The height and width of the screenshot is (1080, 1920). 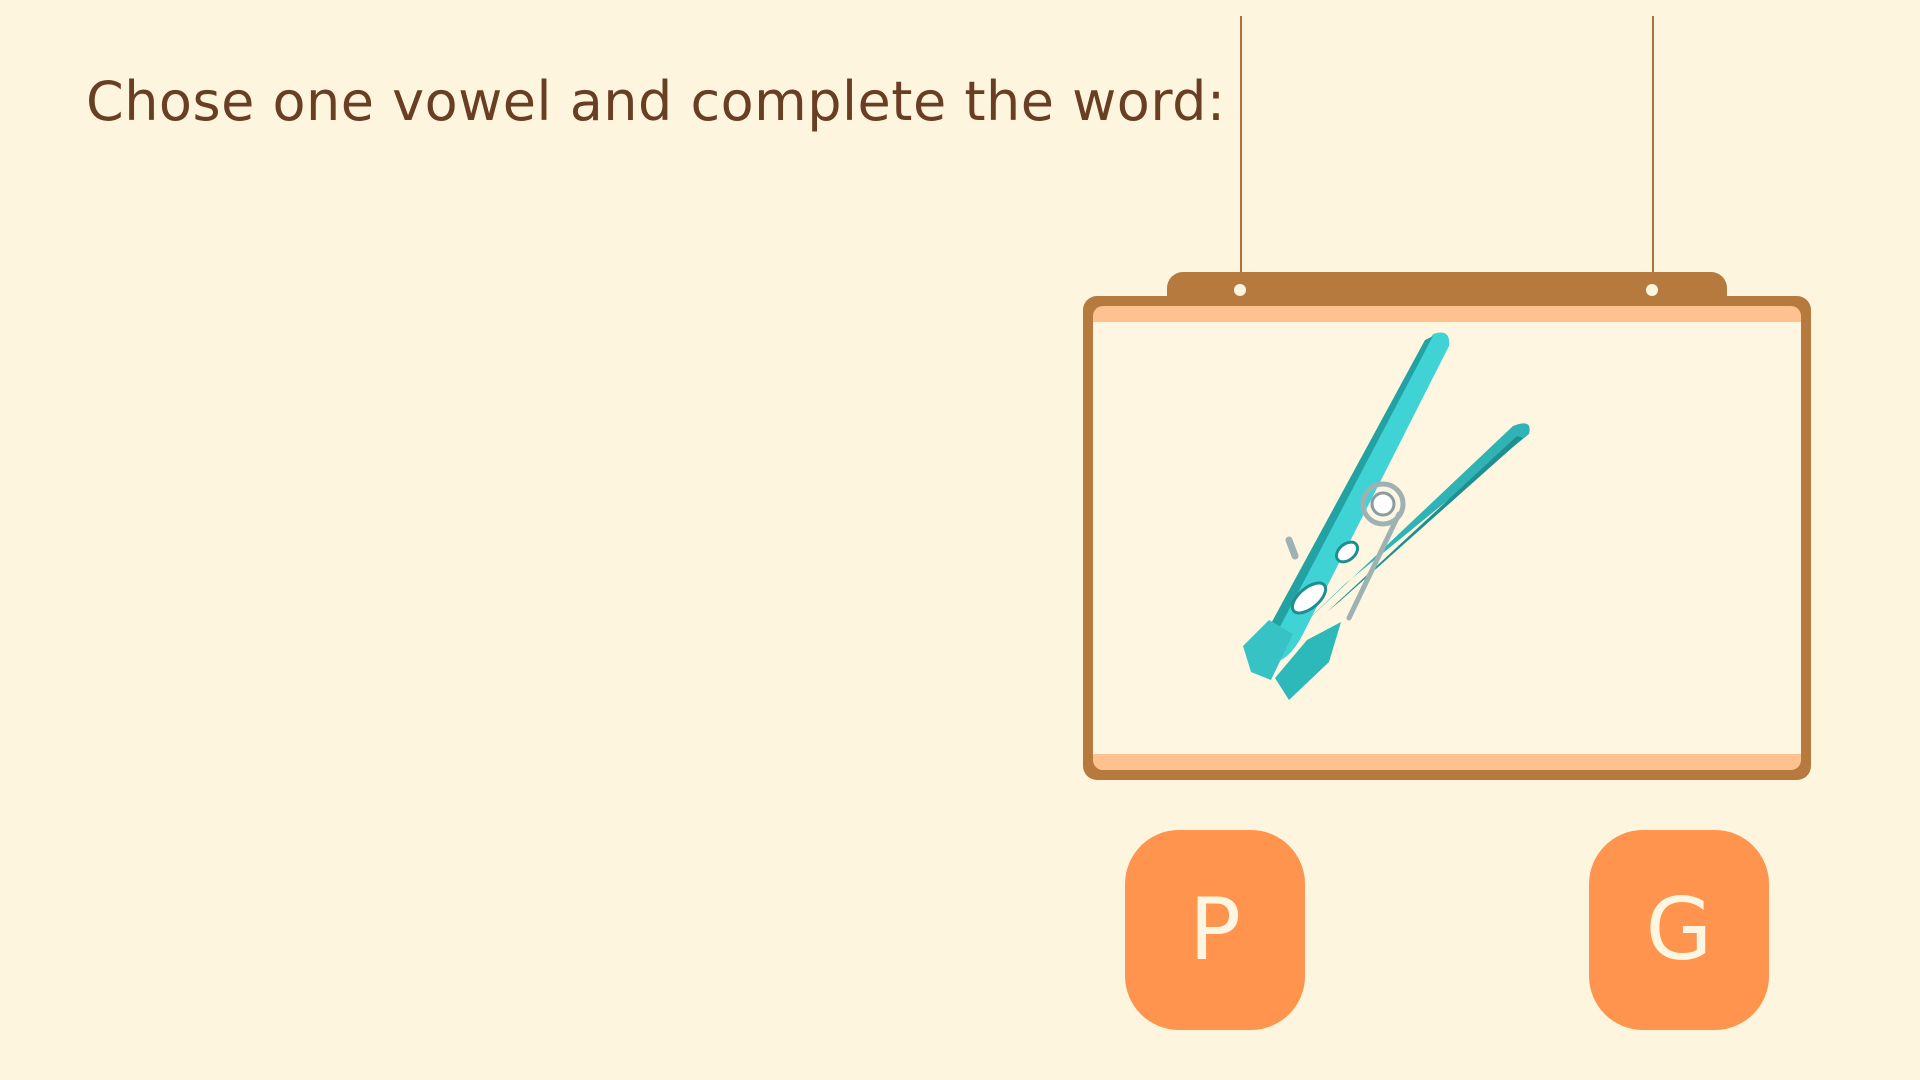 I want to click on option-label: G, so click(x=1679, y=930).